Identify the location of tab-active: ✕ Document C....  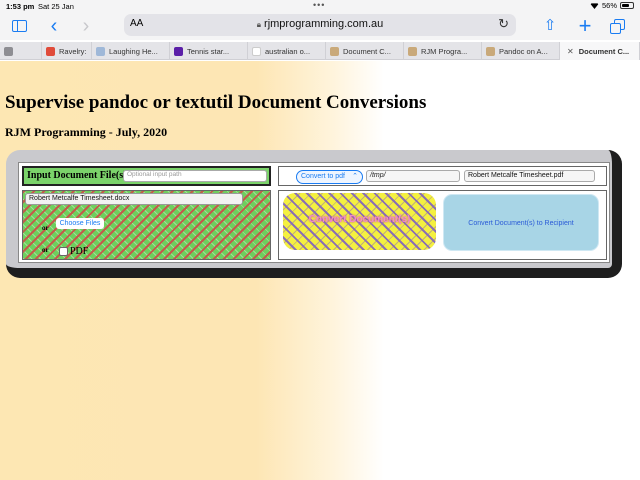
(600, 51).